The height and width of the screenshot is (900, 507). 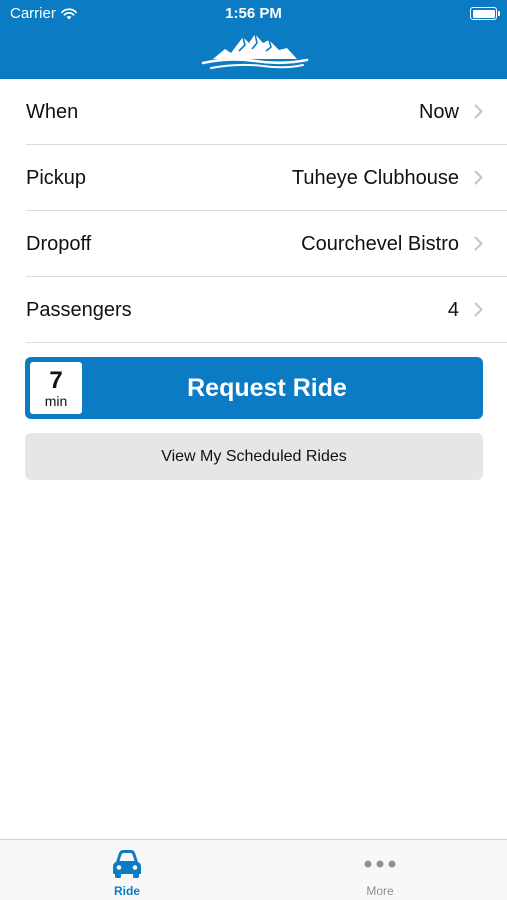 What do you see at coordinates (126, 891) in the screenshot?
I see `tab-label-ride: Ride` at bounding box center [126, 891].